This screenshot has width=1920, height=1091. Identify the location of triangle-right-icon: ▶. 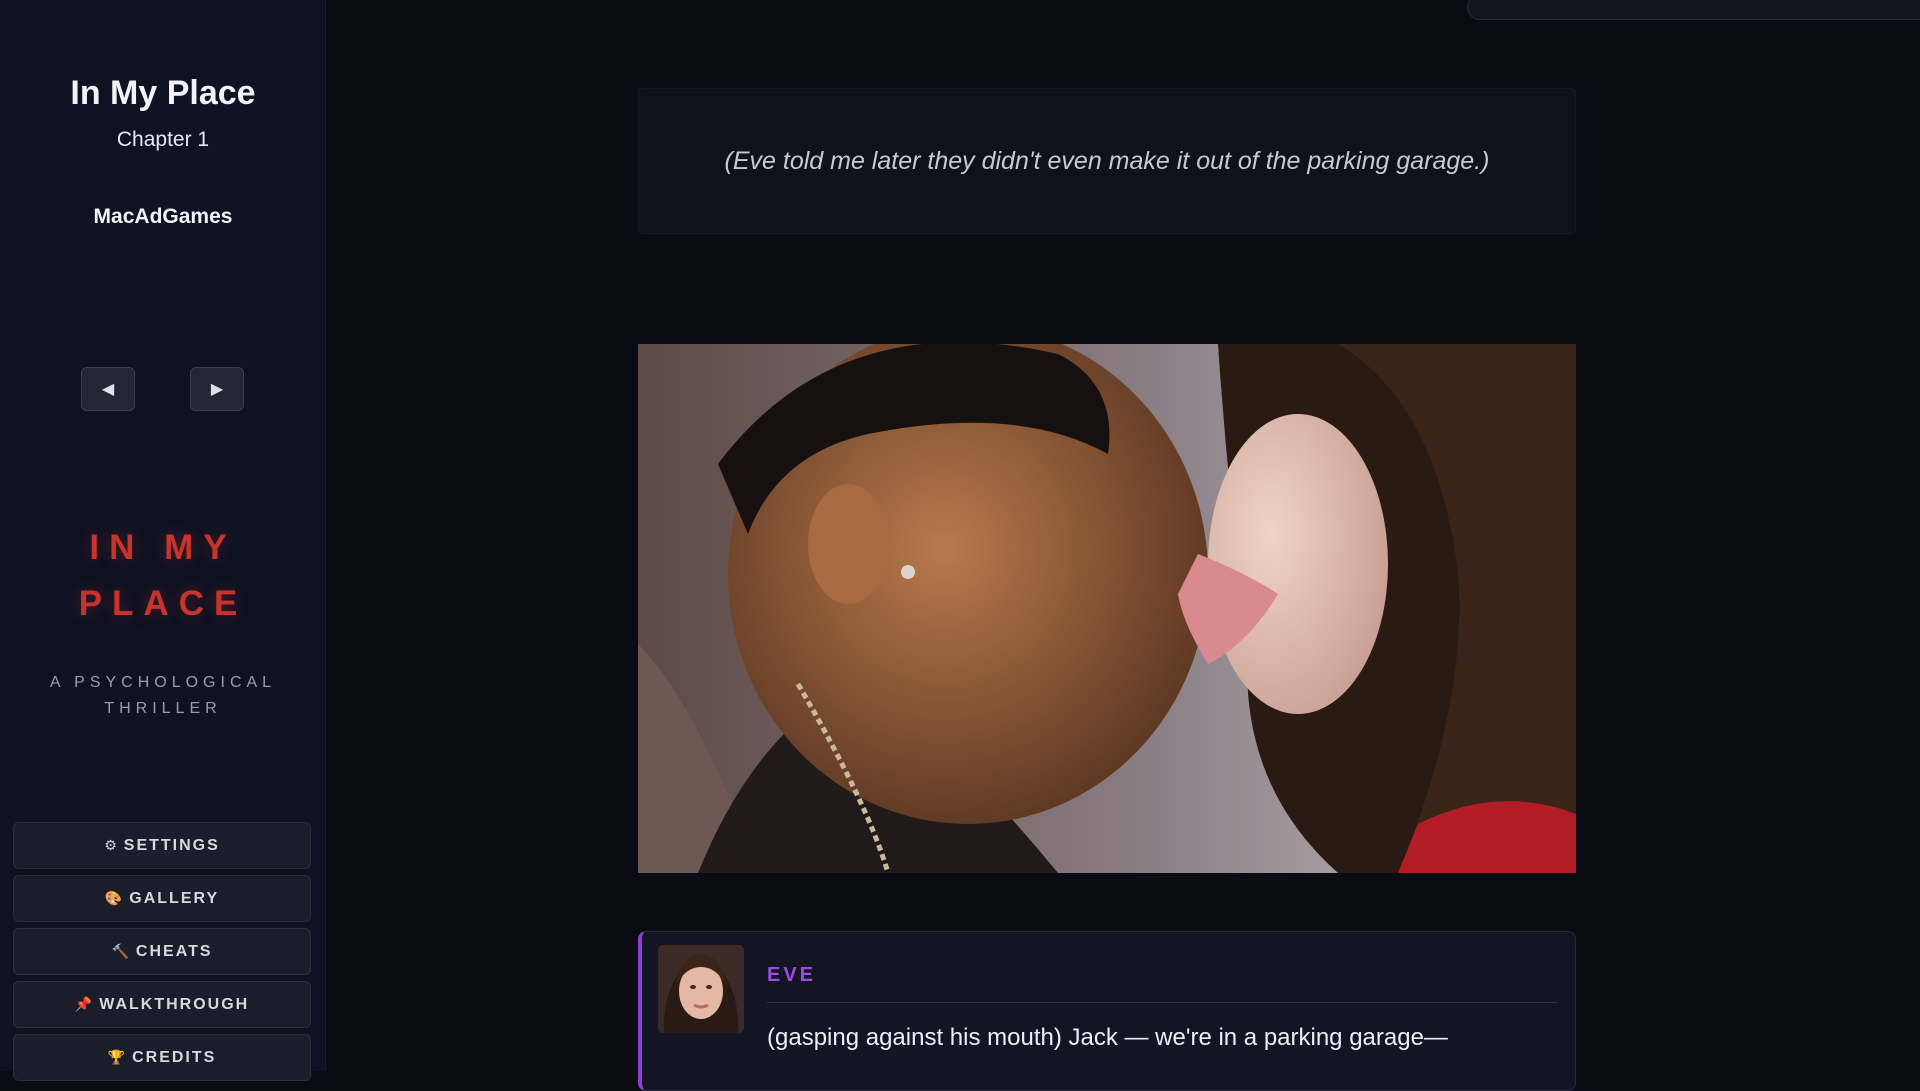
(217, 389).